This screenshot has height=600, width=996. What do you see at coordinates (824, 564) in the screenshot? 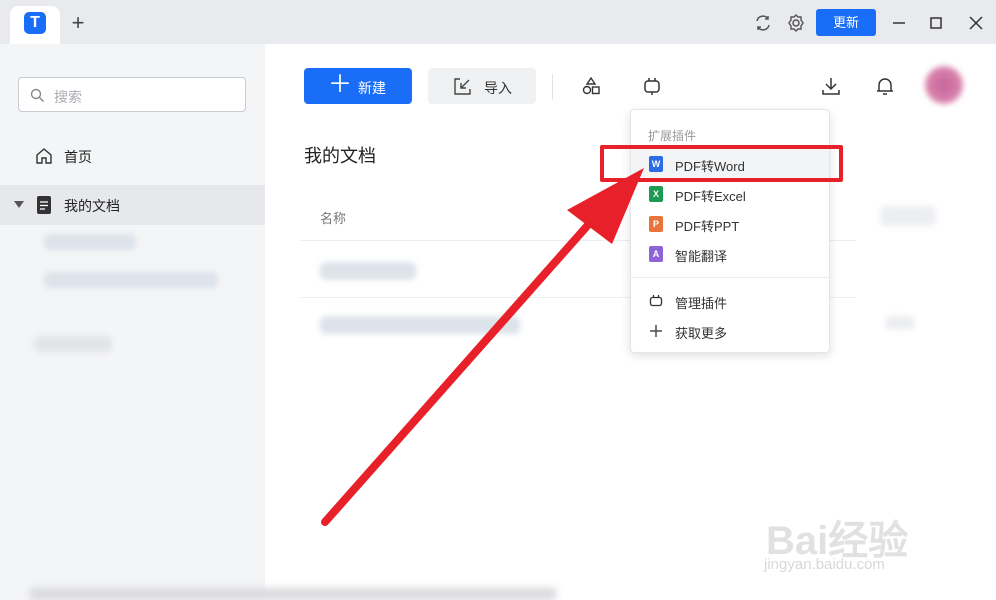
I see `watermark-url: jingyan.baidu.com` at bounding box center [824, 564].